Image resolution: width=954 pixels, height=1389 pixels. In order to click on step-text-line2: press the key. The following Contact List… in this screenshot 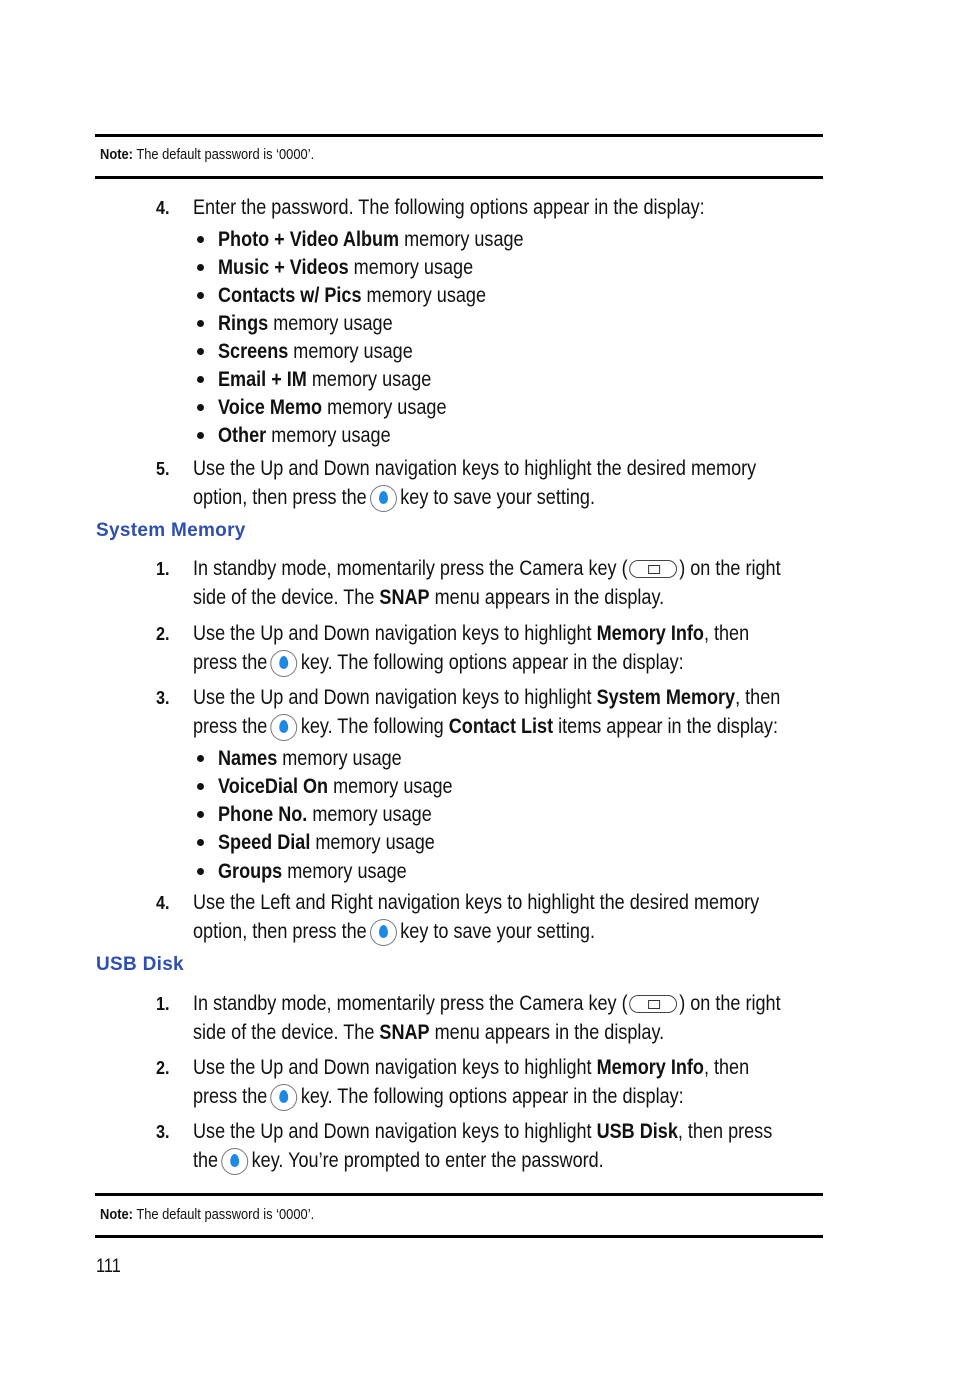, I will do `click(485, 727)`.